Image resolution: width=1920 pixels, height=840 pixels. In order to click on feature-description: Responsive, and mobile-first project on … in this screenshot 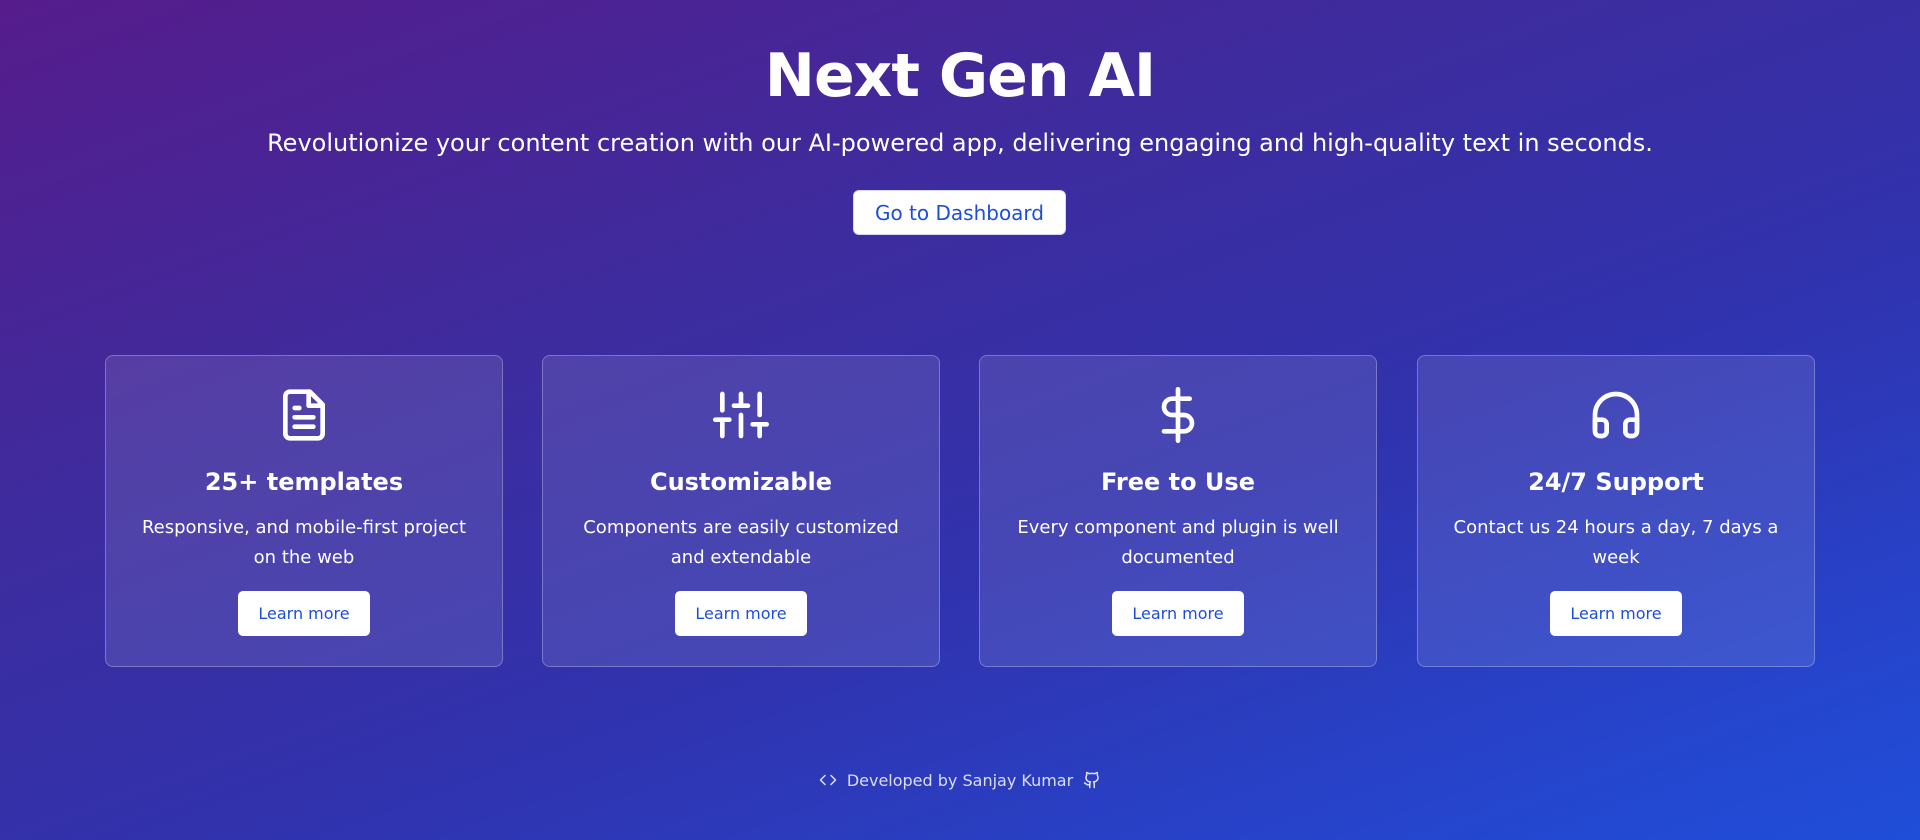, I will do `click(304, 542)`.